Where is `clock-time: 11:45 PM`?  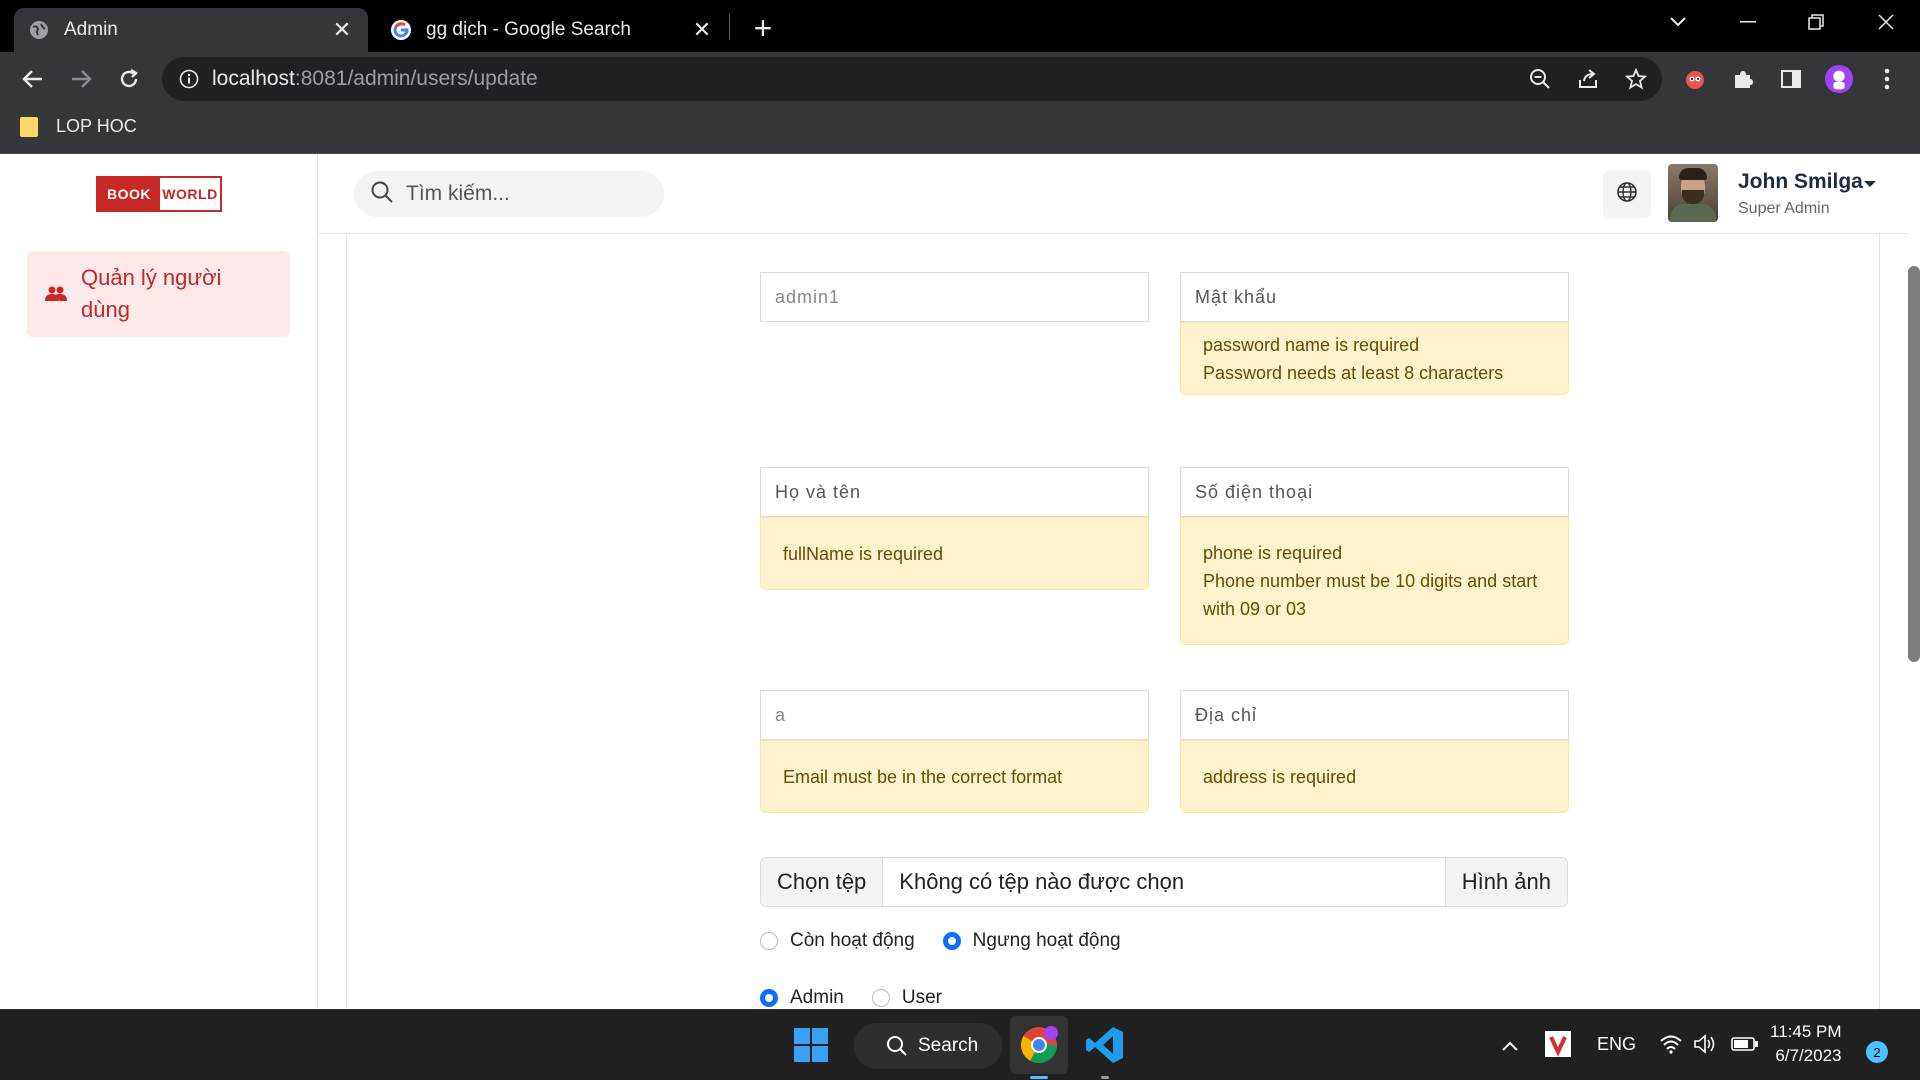
clock-time: 11:45 PM is located at coordinates (1806, 1031).